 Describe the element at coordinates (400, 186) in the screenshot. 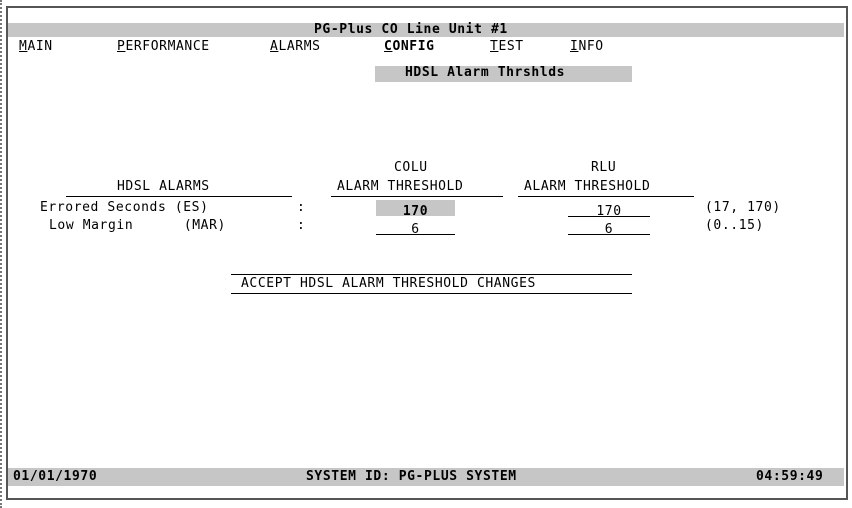

I see `colu-header-bottom: ALARM THRESHOLD` at that location.